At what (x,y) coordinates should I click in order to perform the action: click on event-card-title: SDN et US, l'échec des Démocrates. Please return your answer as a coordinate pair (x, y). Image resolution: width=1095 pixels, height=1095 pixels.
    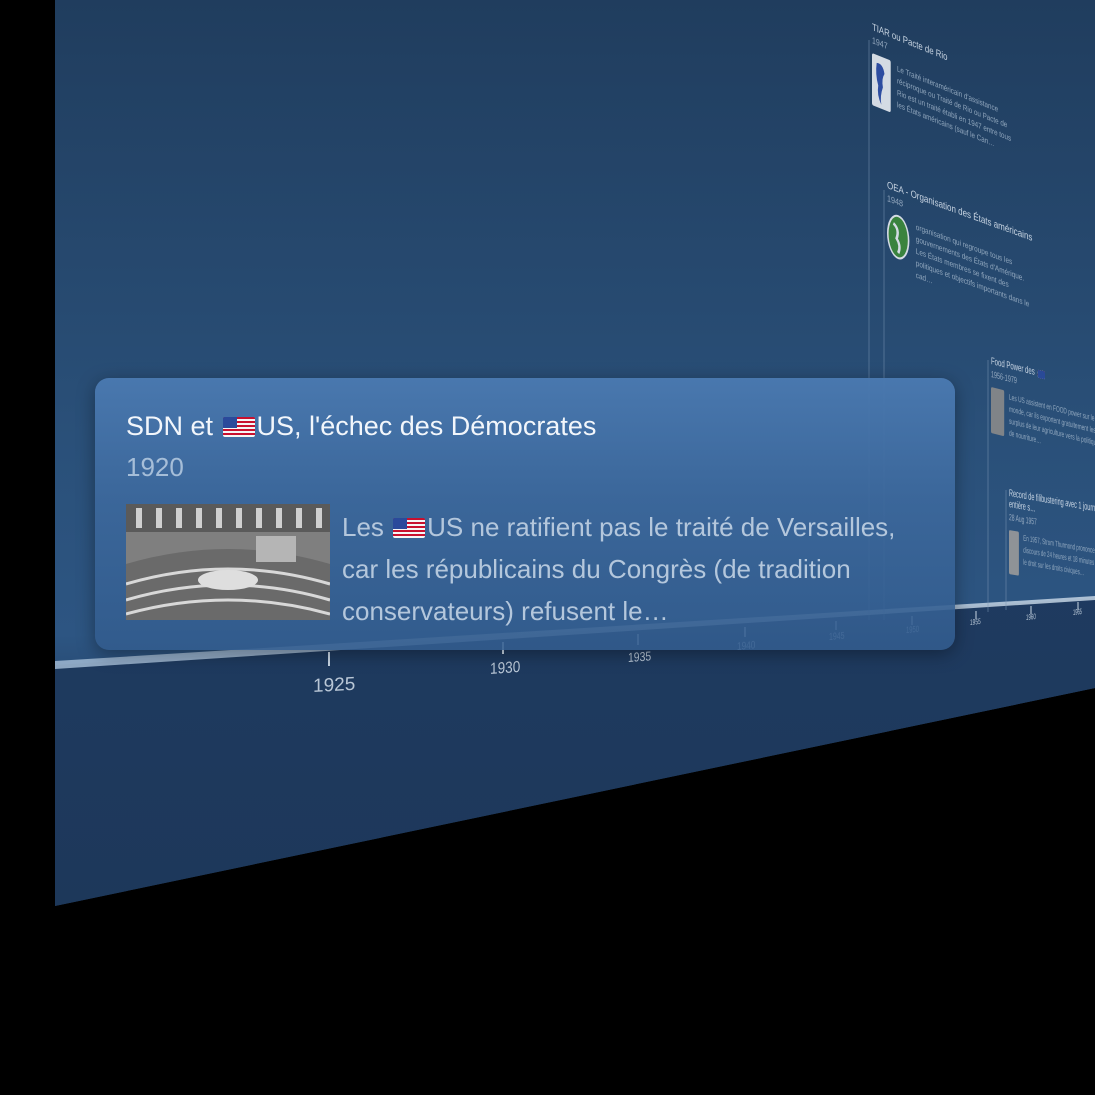
    Looking at the image, I should click on (361, 426).